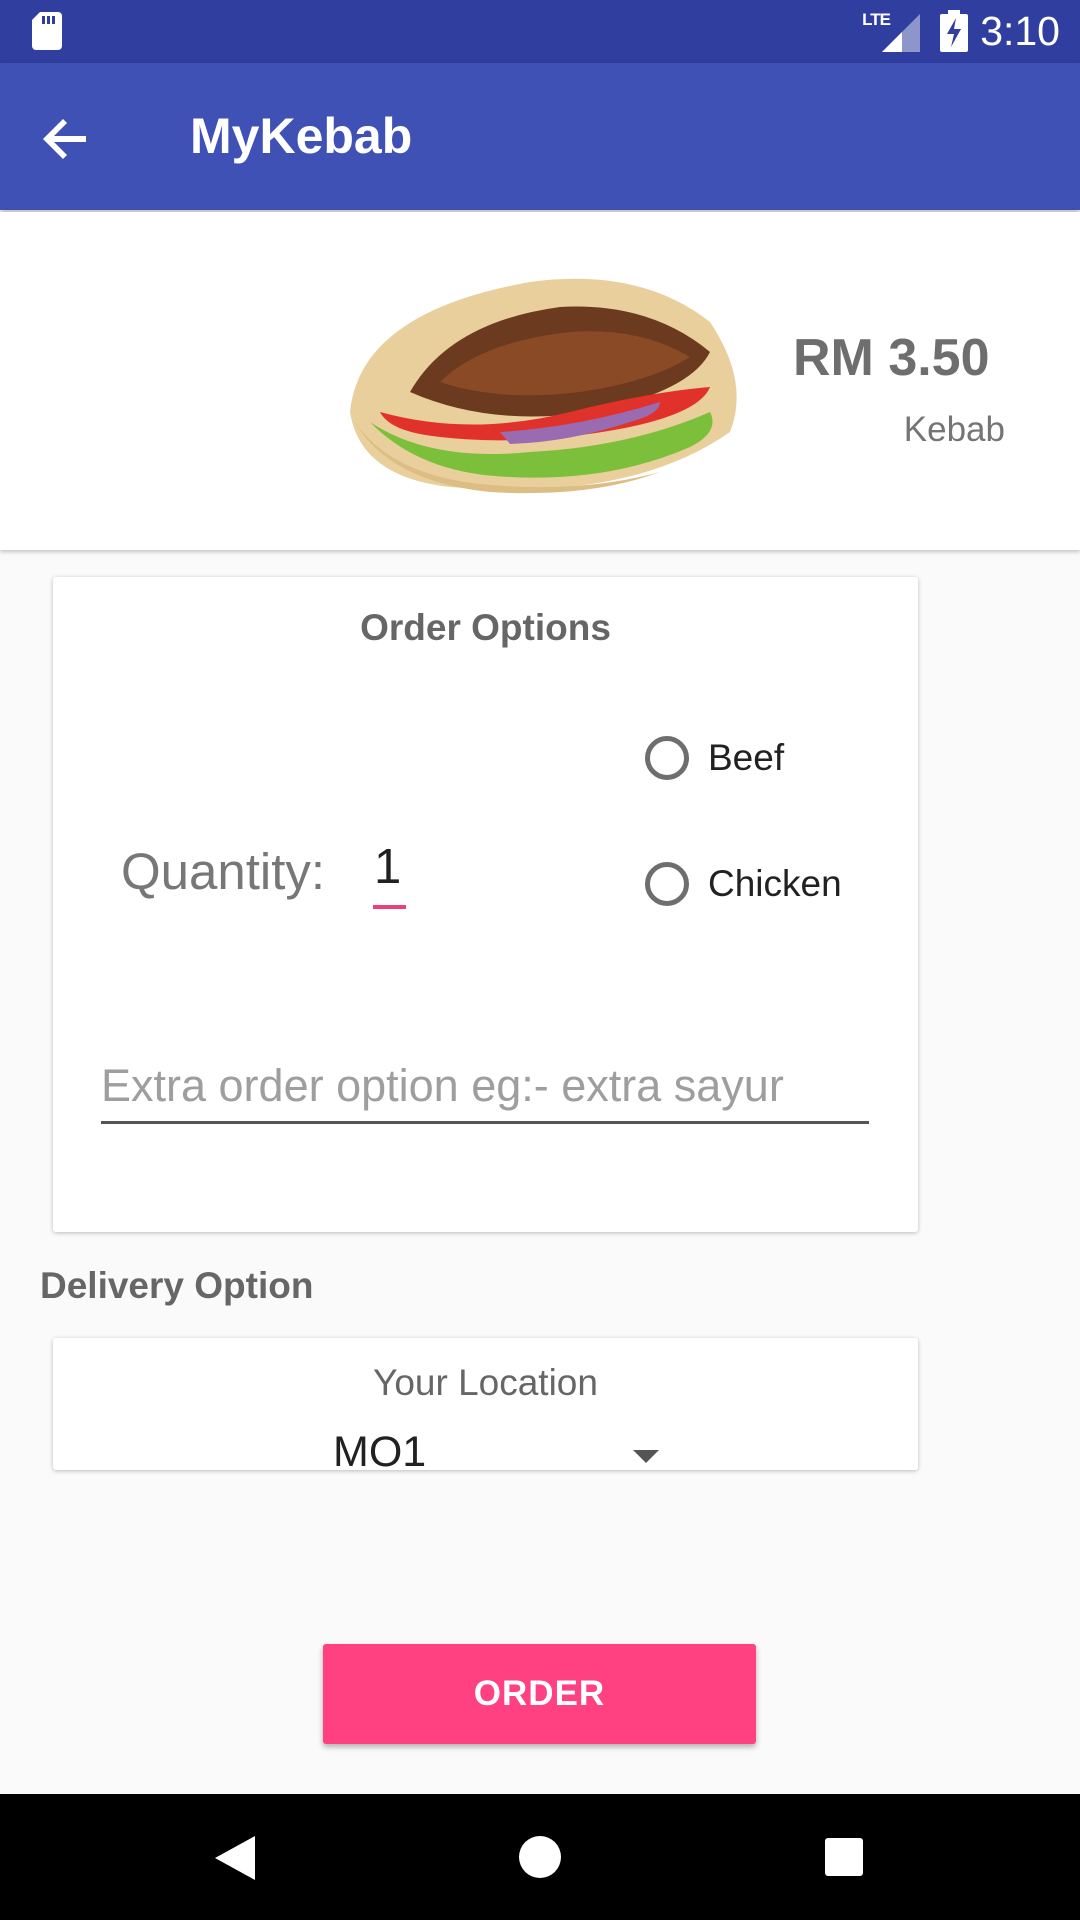 The width and height of the screenshot is (1080, 1920). Describe the element at coordinates (389, 907) in the screenshot. I see `quantity-underline` at that location.